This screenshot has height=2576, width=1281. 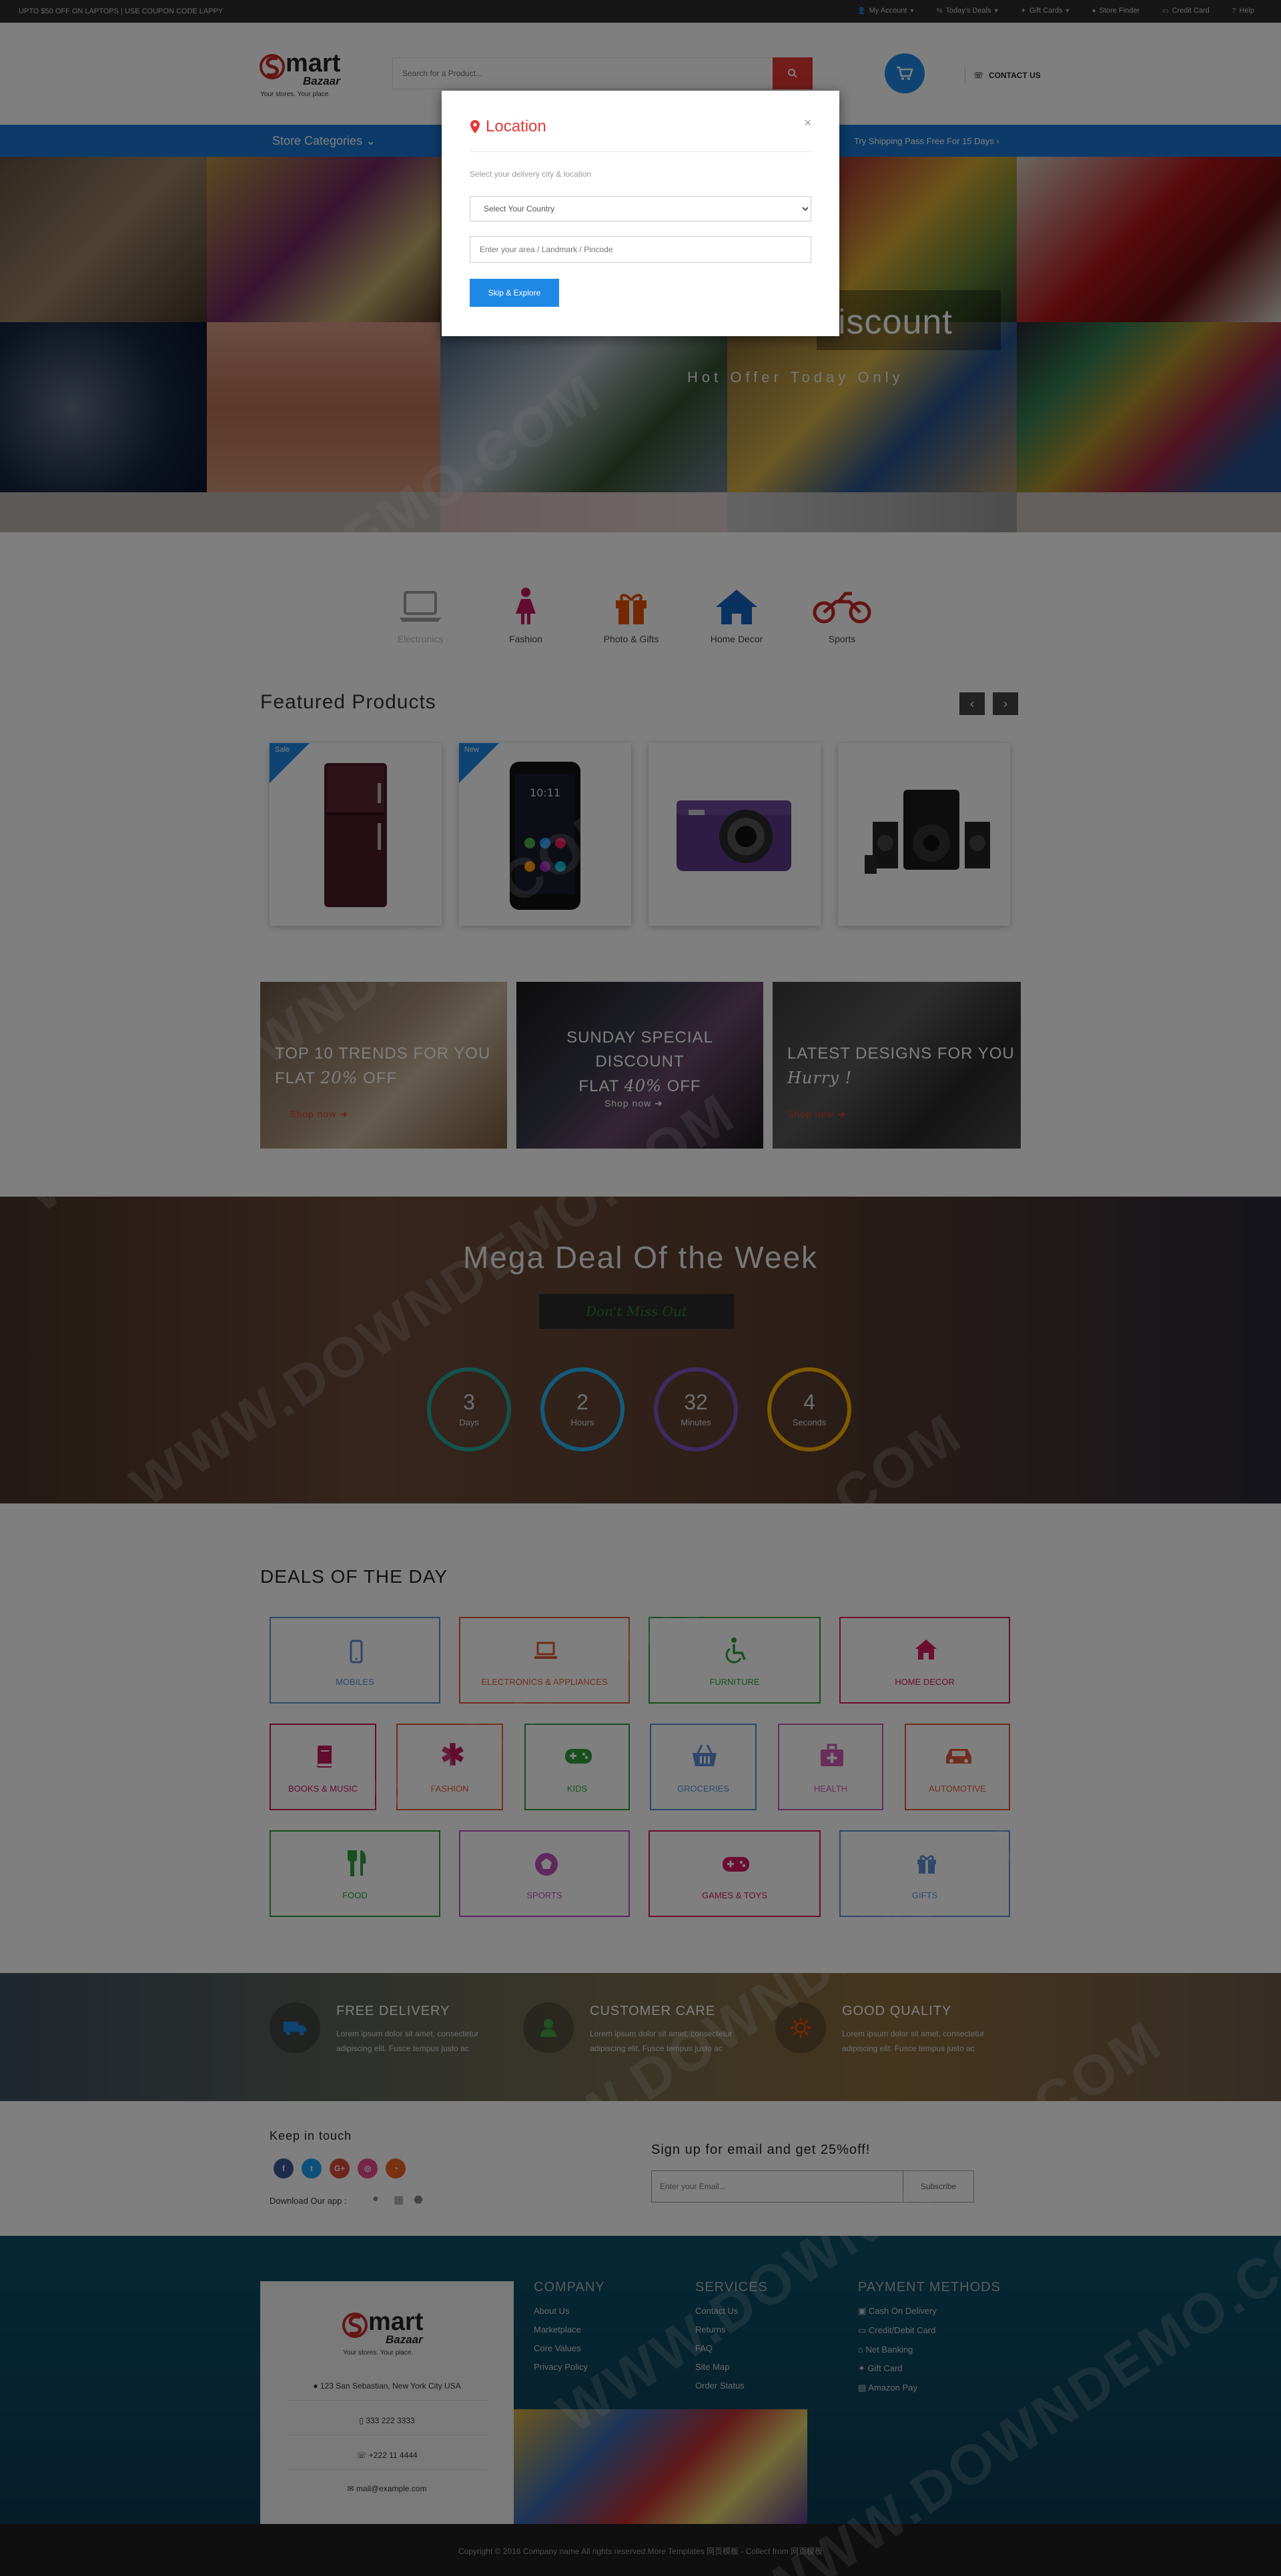 I want to click on divider, so click(x=641, y=151).